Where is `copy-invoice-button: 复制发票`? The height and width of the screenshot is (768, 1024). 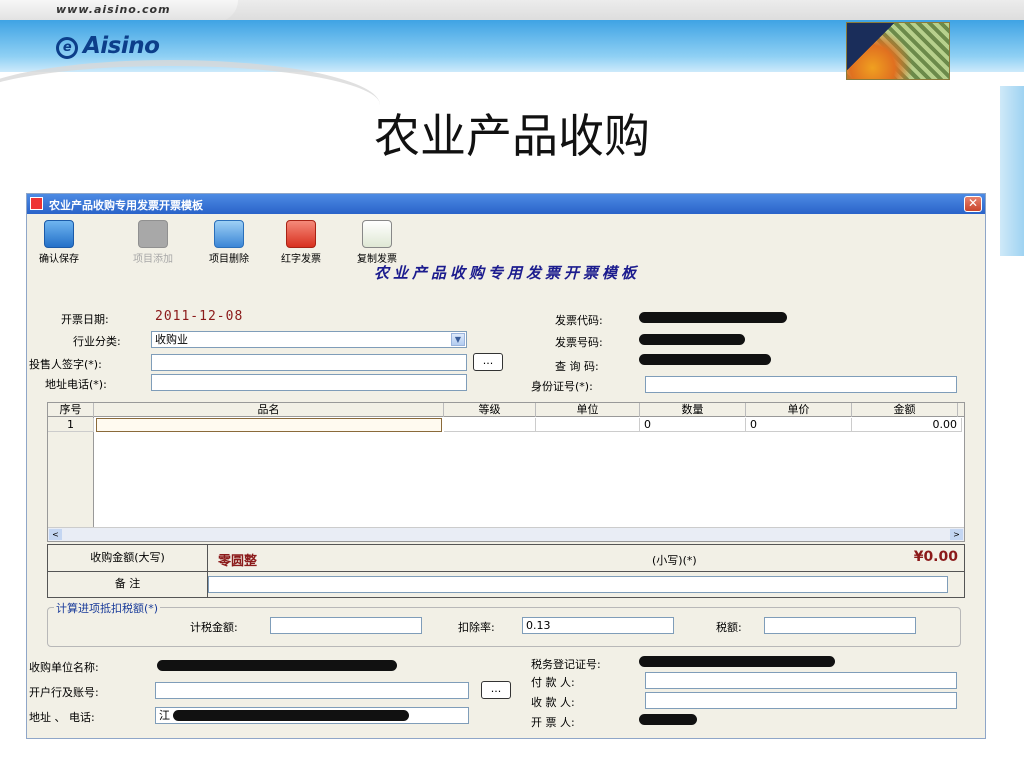
copy-invoice-button: 复制发票 is located at coordinates (377, 242).